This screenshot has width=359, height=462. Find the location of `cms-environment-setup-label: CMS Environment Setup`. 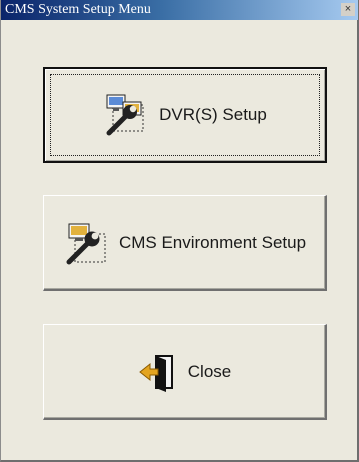

cms-environment-setup-label: CMS Environment Setup is located at coordinates (212, 242).